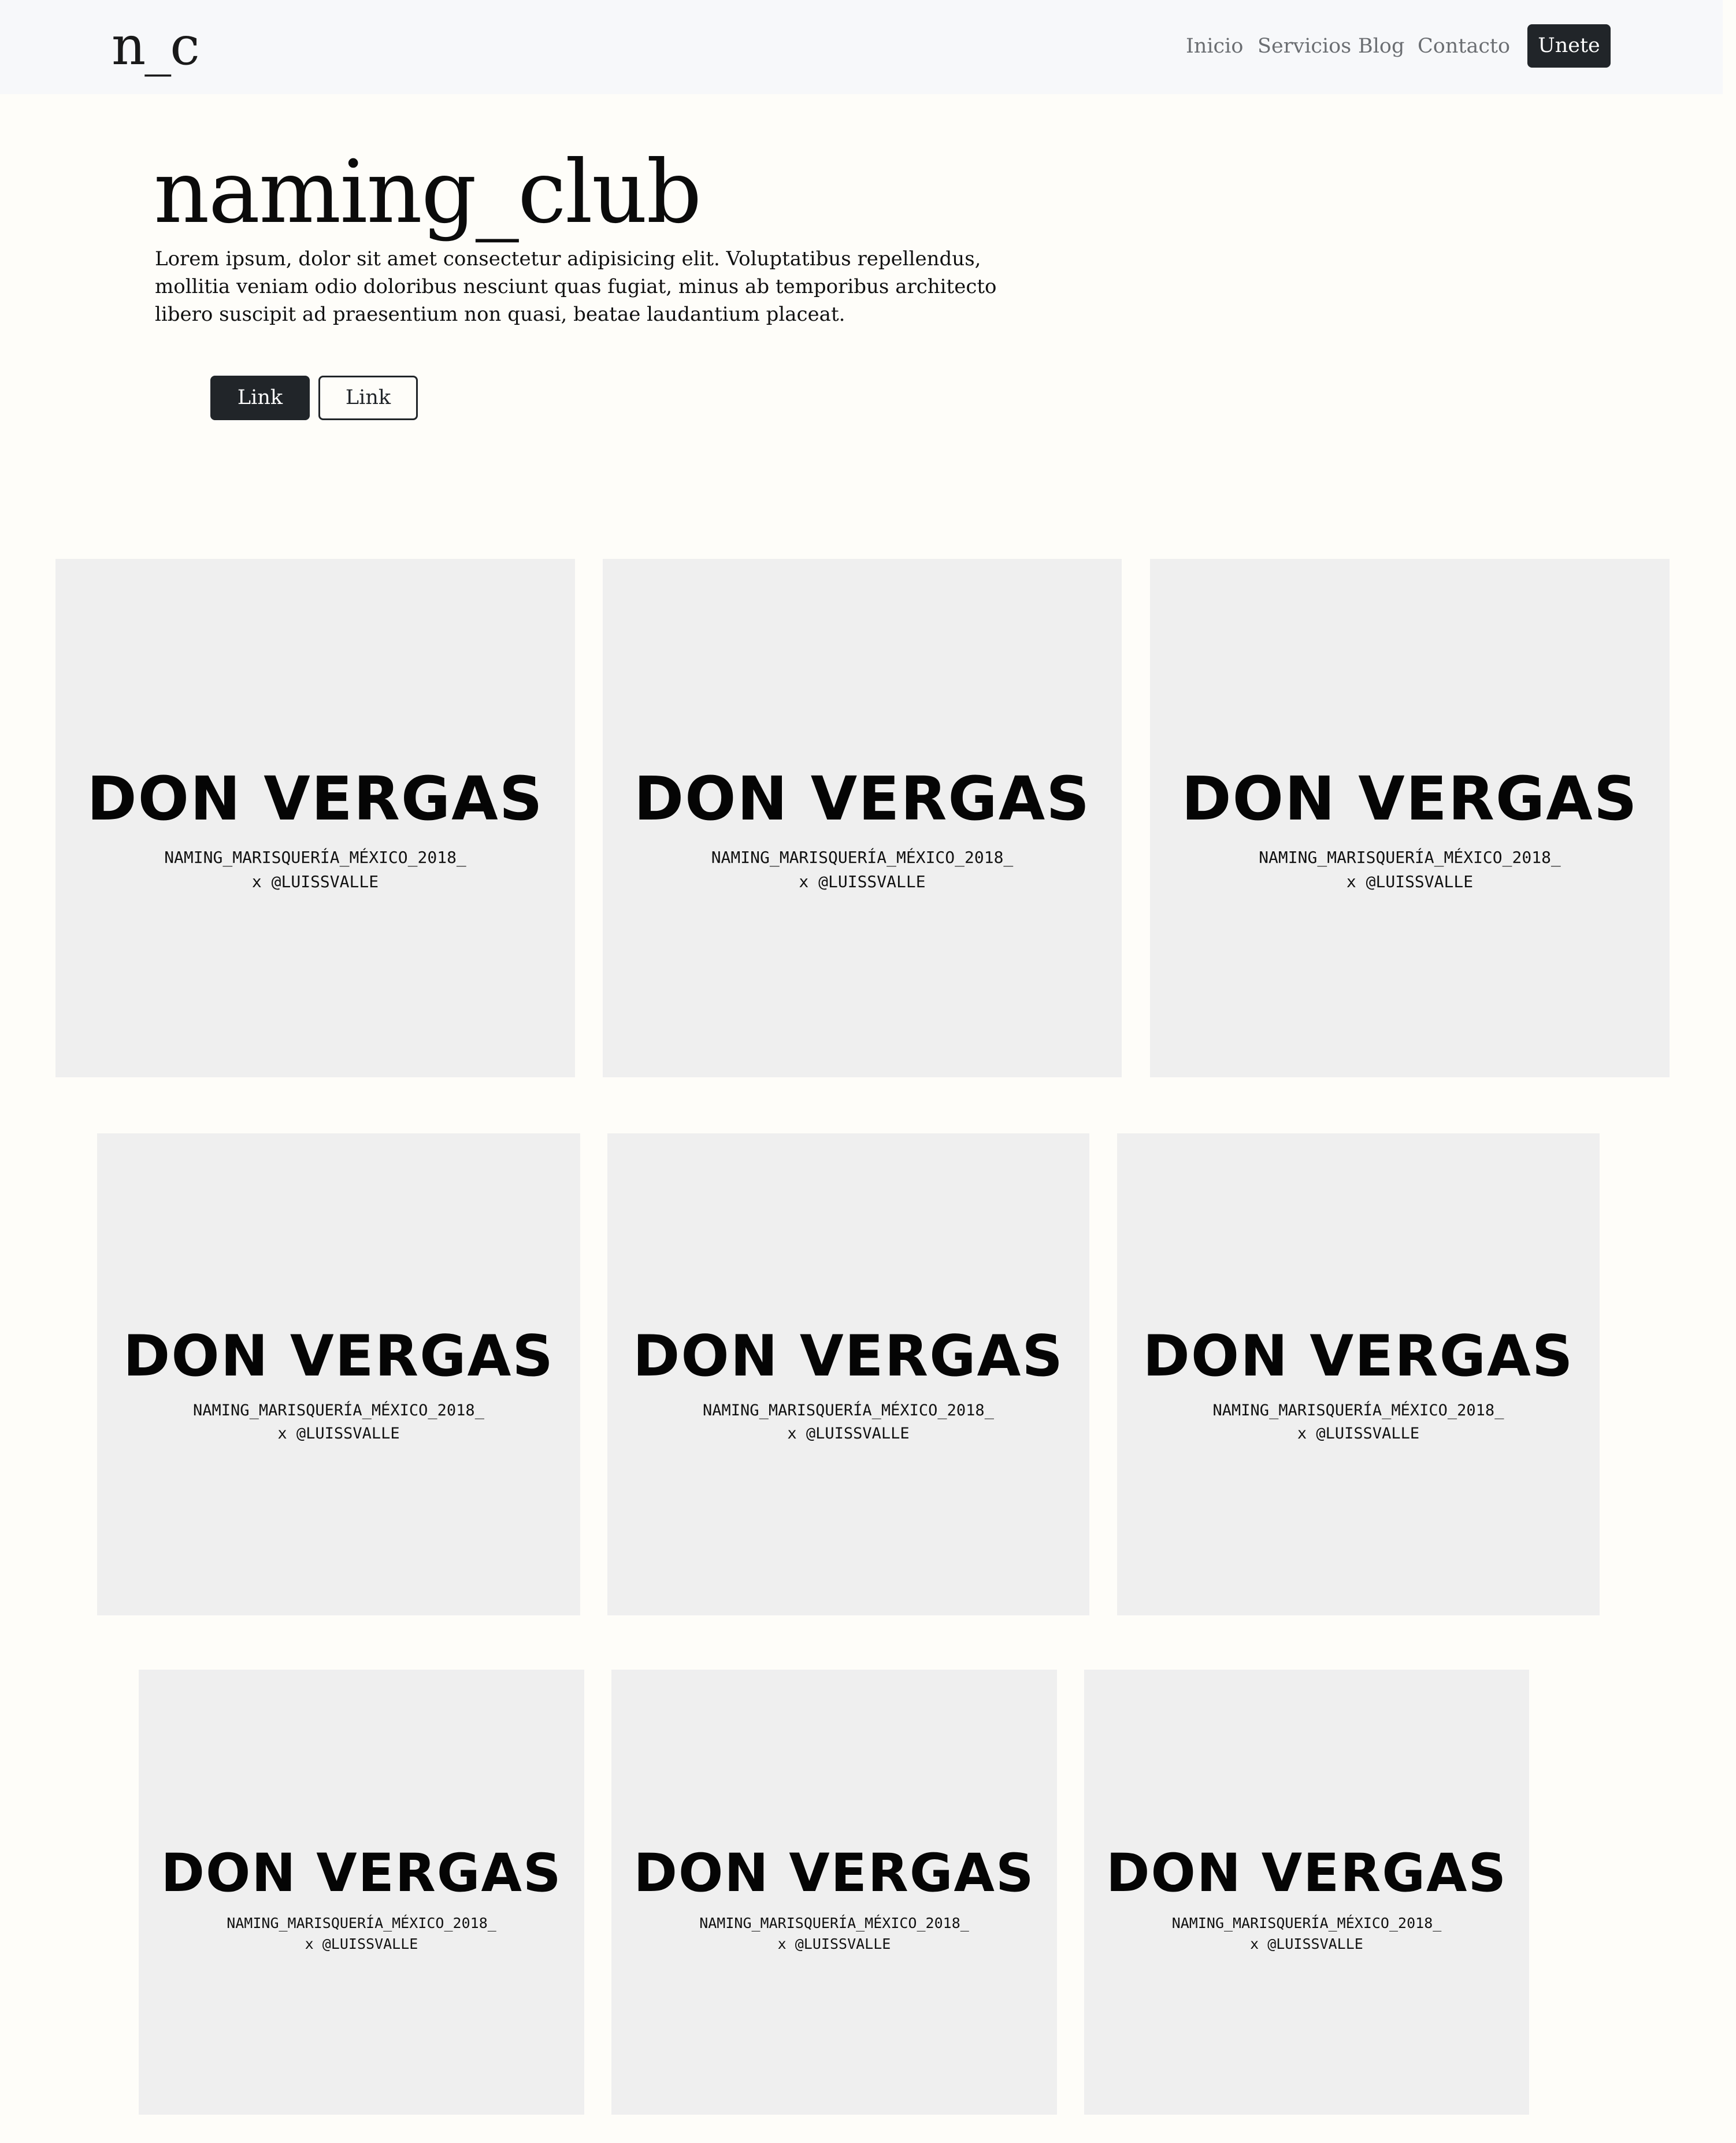 Image resolution: width=1736 pixels, height=2143 pixels. What do you see at coordinates (861, 47) in the screenshot?
I see `navbar: n_c Inicio Servicios Blog Contacto Unete` at bounding box center [861, 47].